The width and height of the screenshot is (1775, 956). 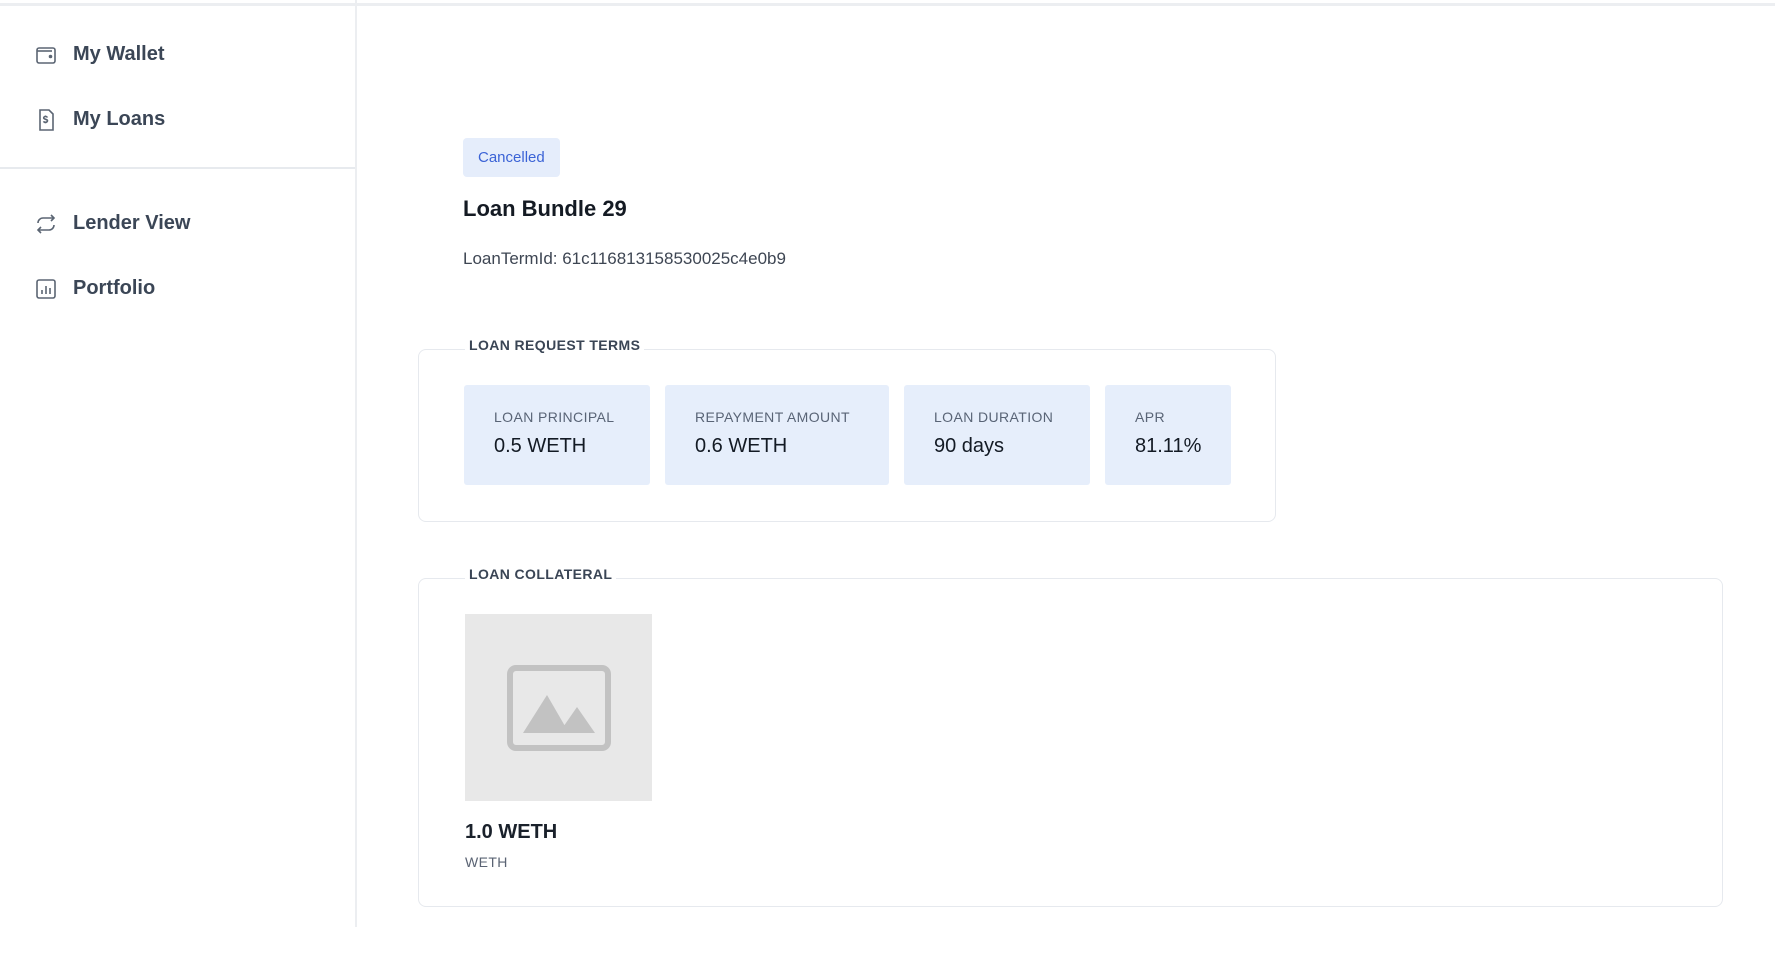 I want to click on stat-loan-duration: LOAN DURATION 90 days, so click(x=997, y=435).